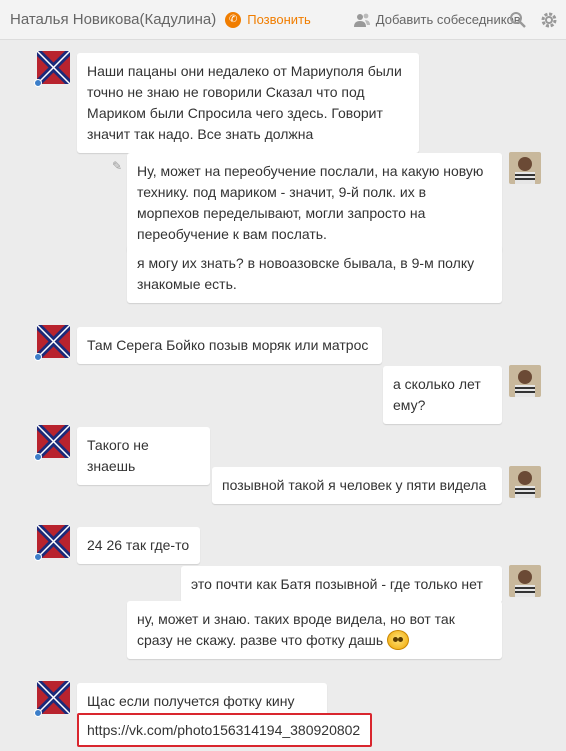 This screenshot has height=751, width=566. Describe the element at coordinates (143, 456) in the screenshot. I see `message-incoming: Такого не знаешь` at that location.